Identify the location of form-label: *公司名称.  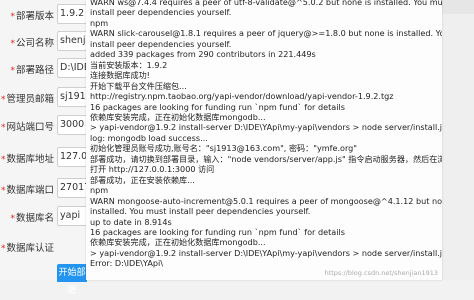
(27, 42).